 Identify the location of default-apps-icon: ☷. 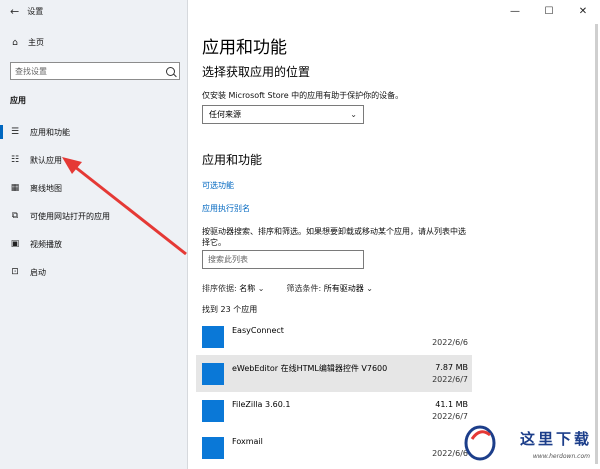
(15, 160).